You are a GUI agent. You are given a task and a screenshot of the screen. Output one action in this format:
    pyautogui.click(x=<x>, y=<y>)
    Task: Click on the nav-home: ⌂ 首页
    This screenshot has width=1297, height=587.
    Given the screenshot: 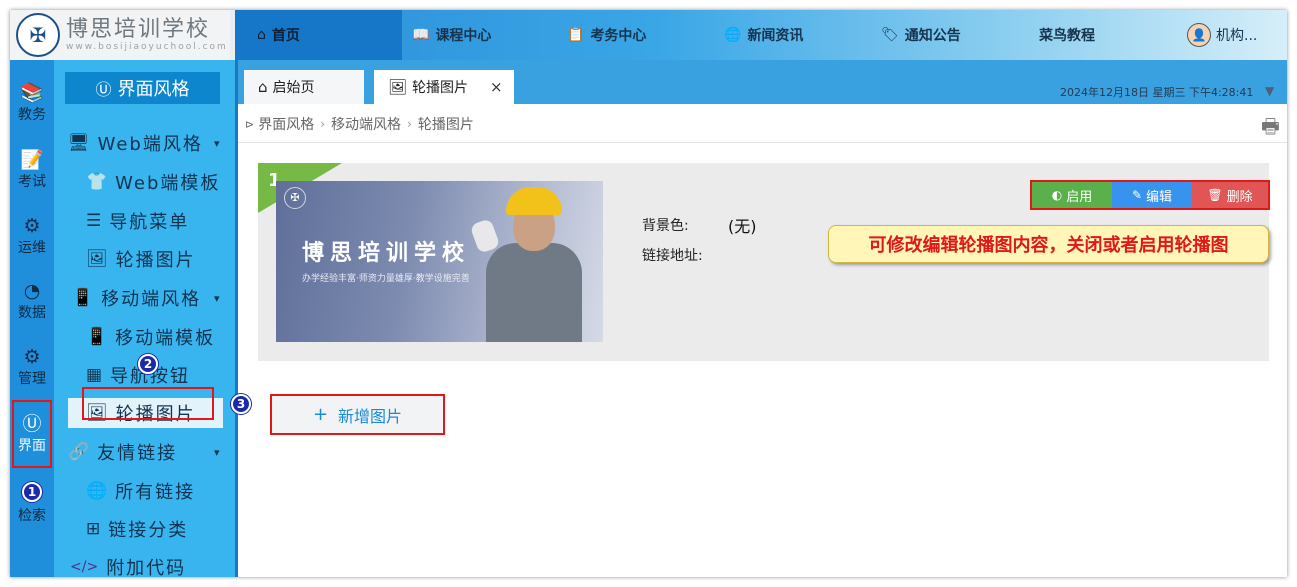 What is the action you would take?
    pyautogui.click(x=318, y=35)
    